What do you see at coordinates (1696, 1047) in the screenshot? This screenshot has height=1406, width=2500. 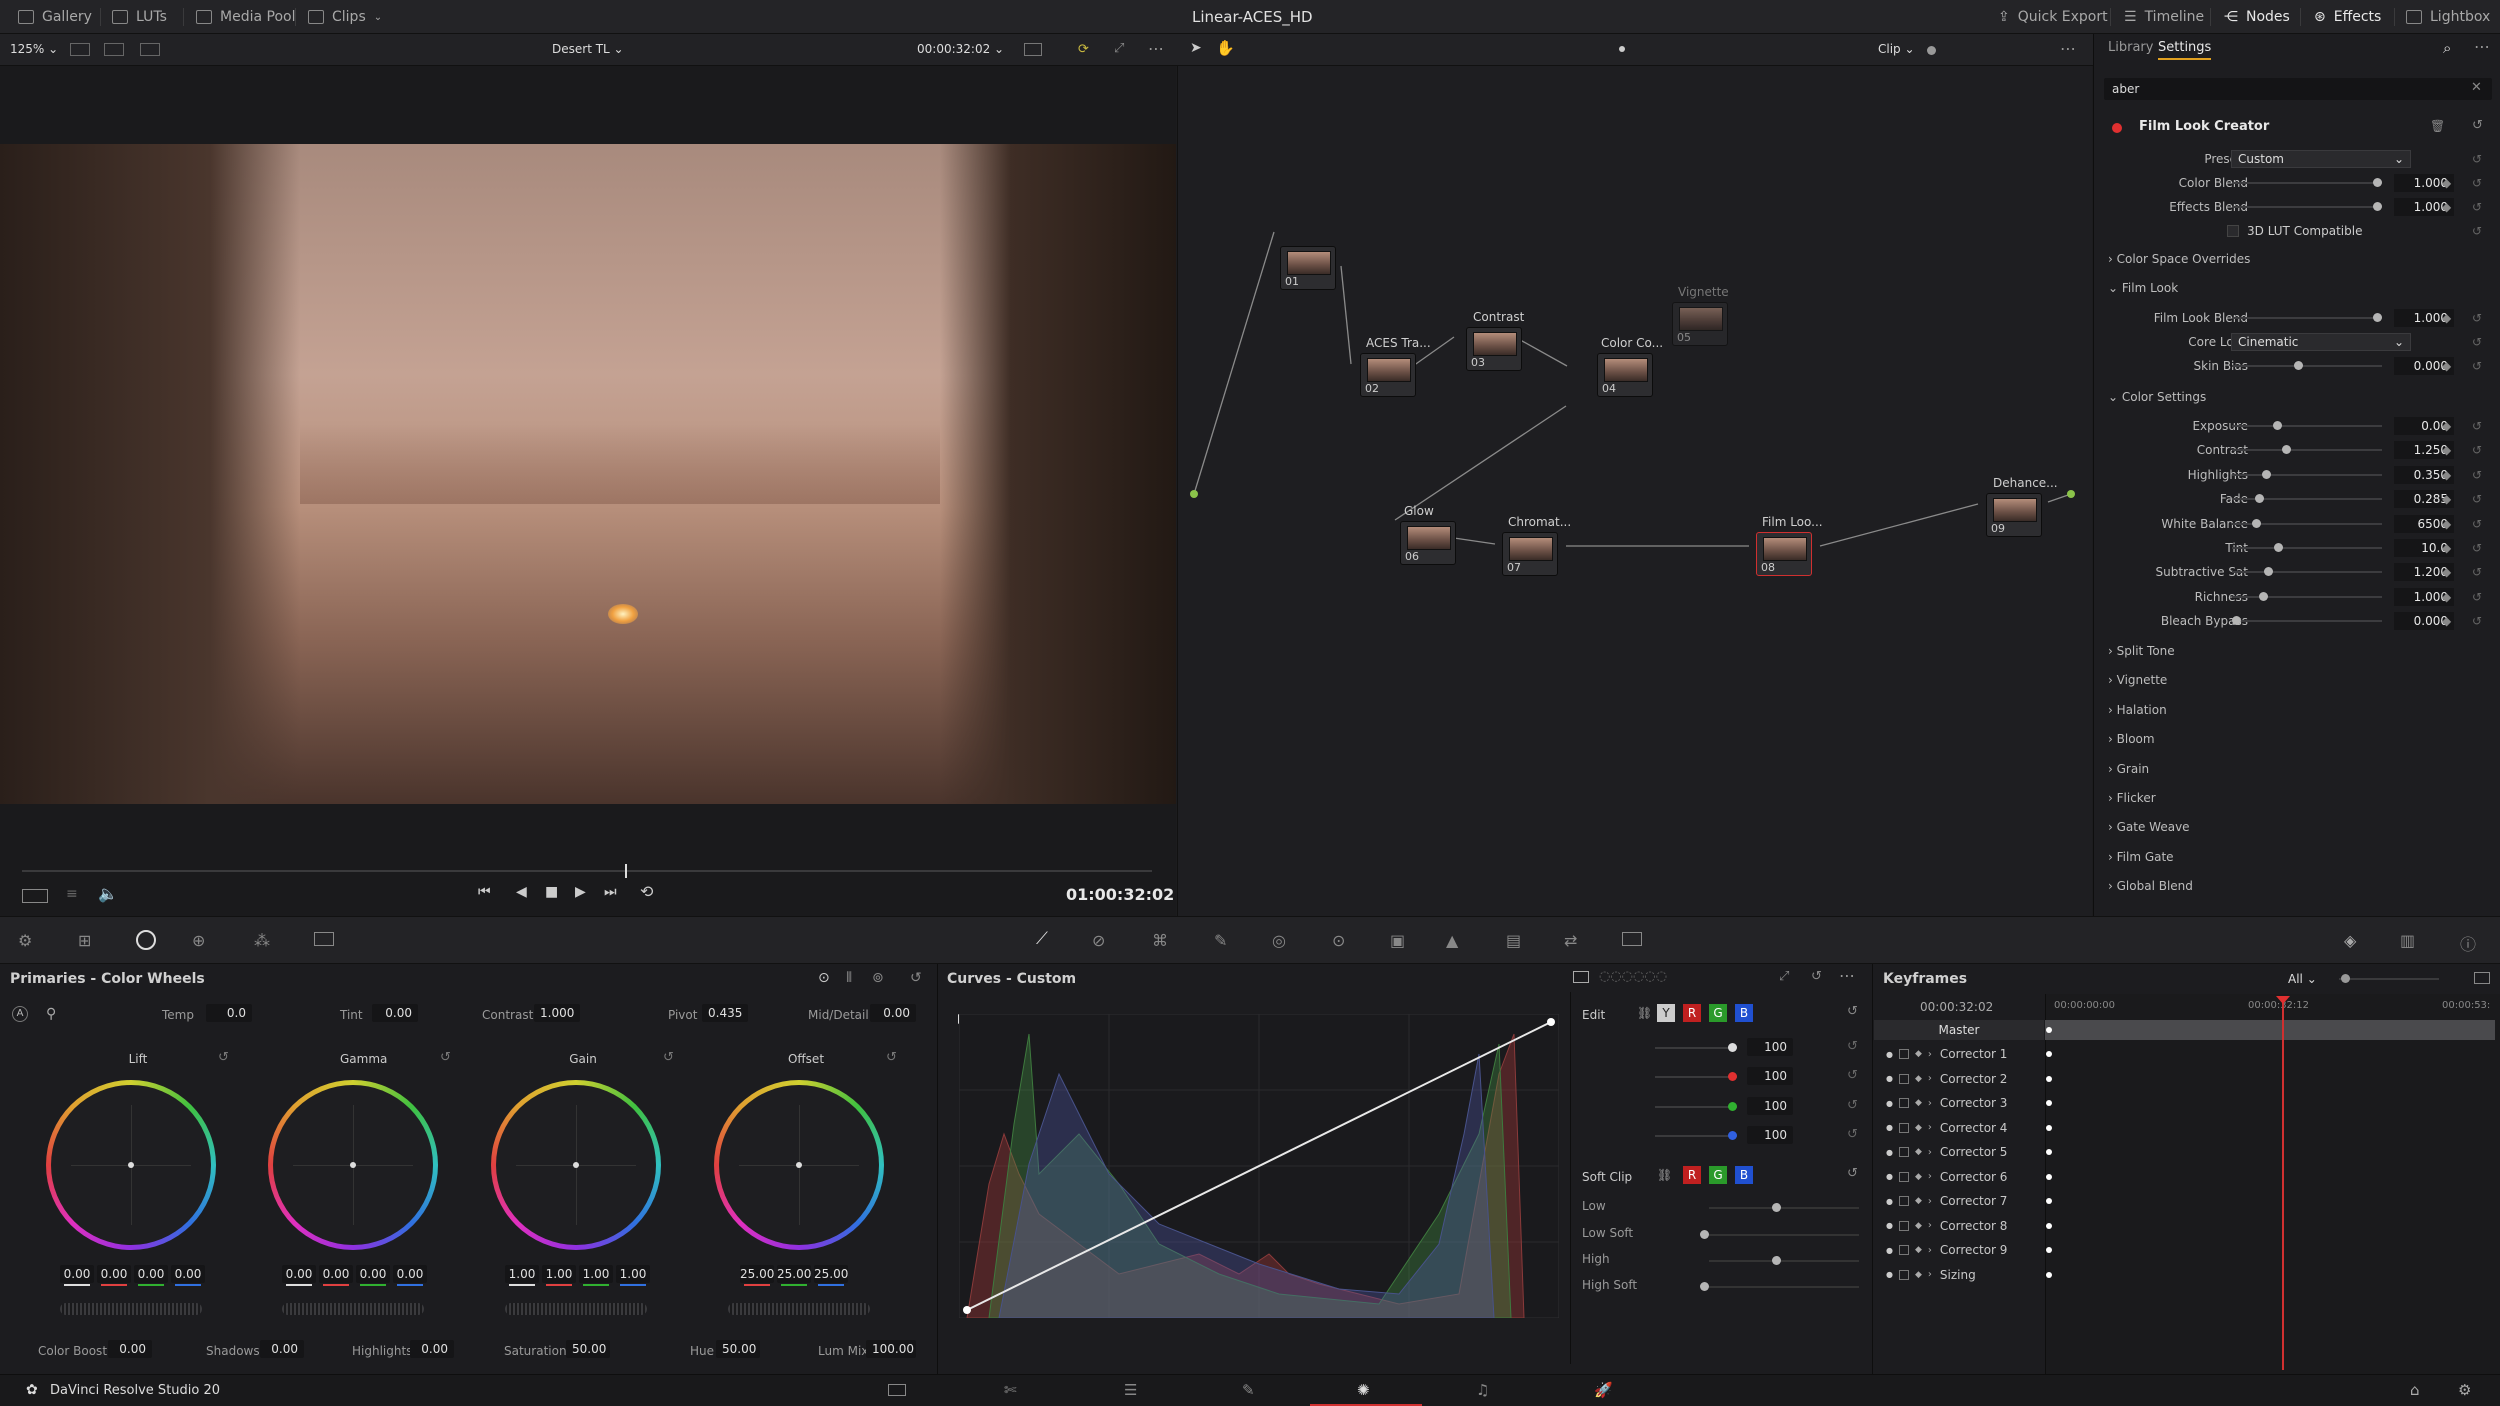 I see `y-intensity-slider` at bounding box center [1696, 1047].